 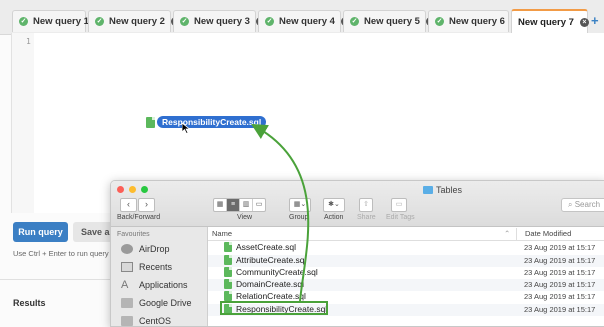 I want to click on sidebar-item-label: Applications, so click(x=163, y=285).